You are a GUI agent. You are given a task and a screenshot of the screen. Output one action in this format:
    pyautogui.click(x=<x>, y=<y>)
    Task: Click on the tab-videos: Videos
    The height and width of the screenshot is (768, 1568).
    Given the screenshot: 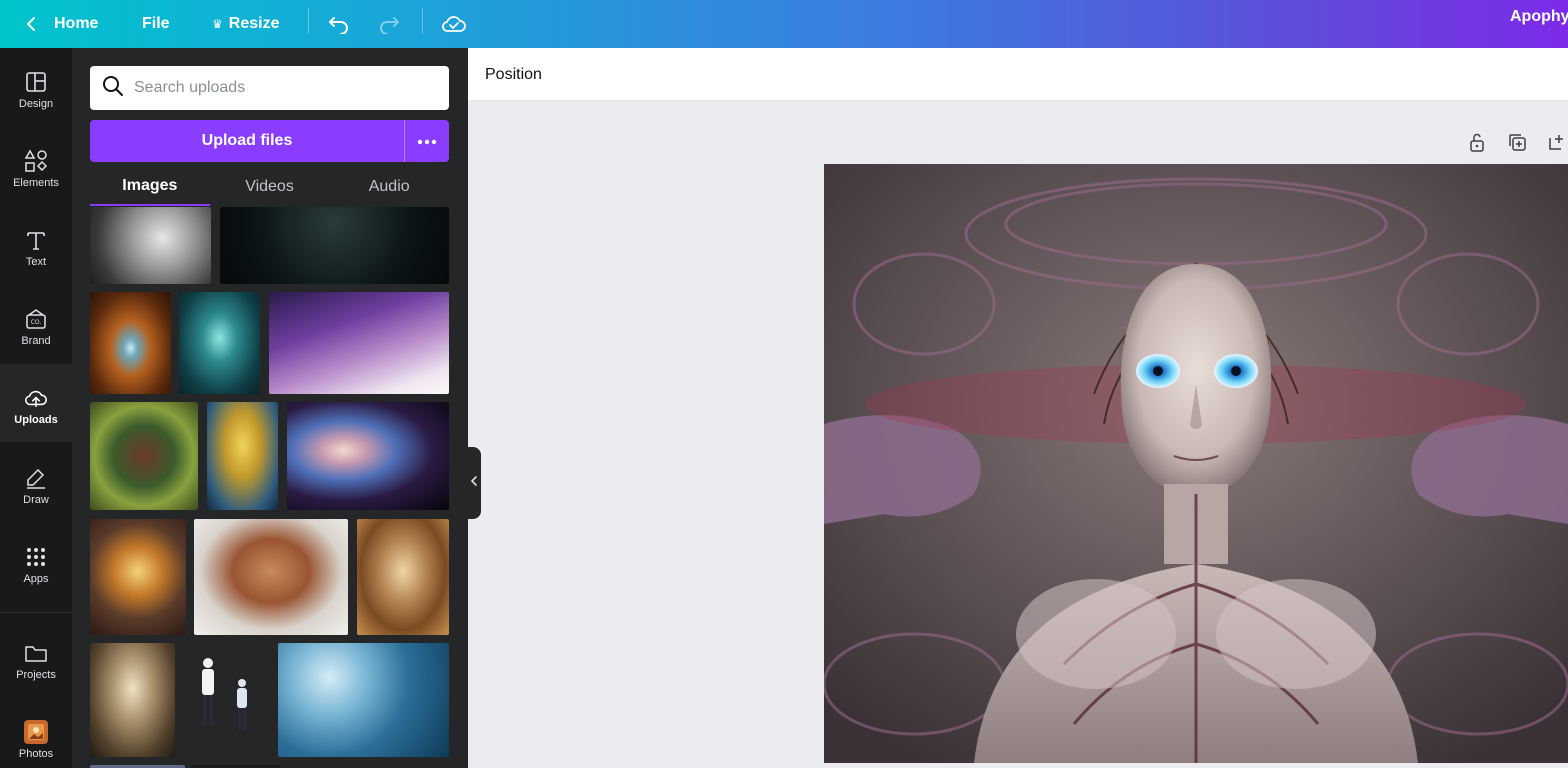 What is the action you would take?
    pyautogui.click(x=270, y=187)
    